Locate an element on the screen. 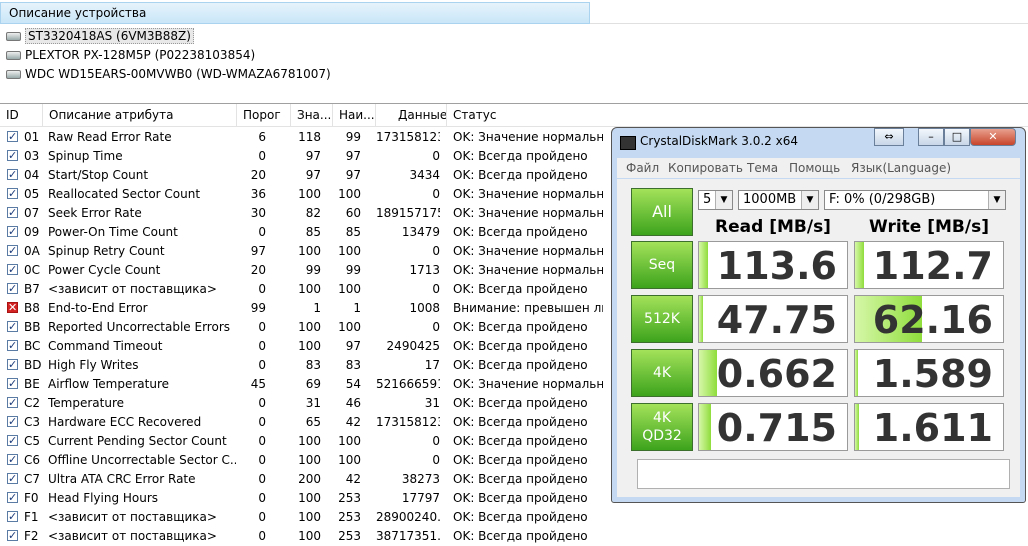 Image resolution: width=1028 pixels, height=546 pixels. menu-language: Язык(Language) is located at coordinates (901, 168).